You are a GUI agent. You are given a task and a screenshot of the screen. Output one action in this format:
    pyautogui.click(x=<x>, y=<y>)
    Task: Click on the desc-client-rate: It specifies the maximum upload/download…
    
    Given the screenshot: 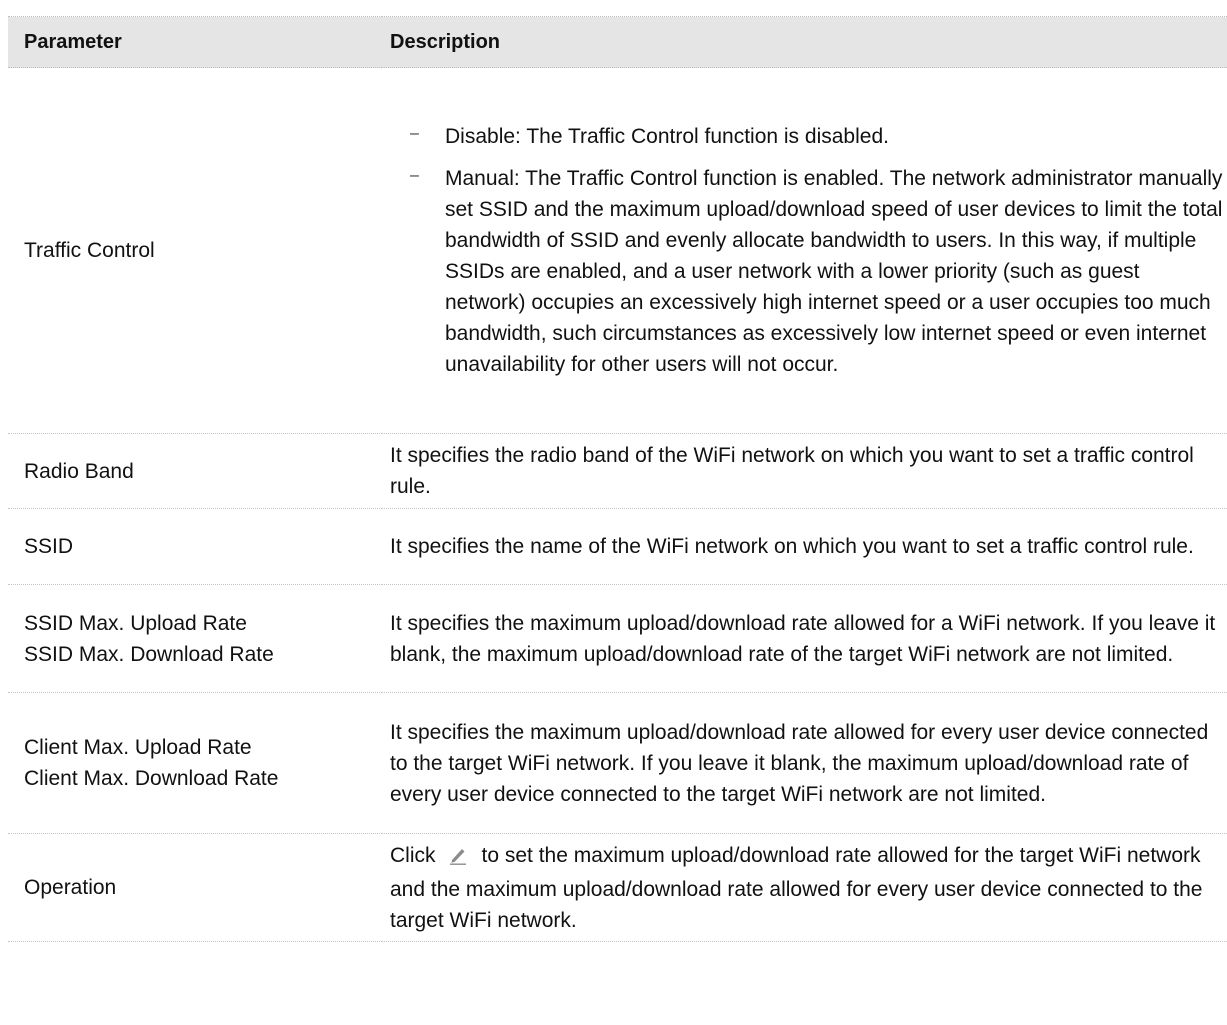 What is the action you would take?
    pyautogui.click(x=804, y=763)
    